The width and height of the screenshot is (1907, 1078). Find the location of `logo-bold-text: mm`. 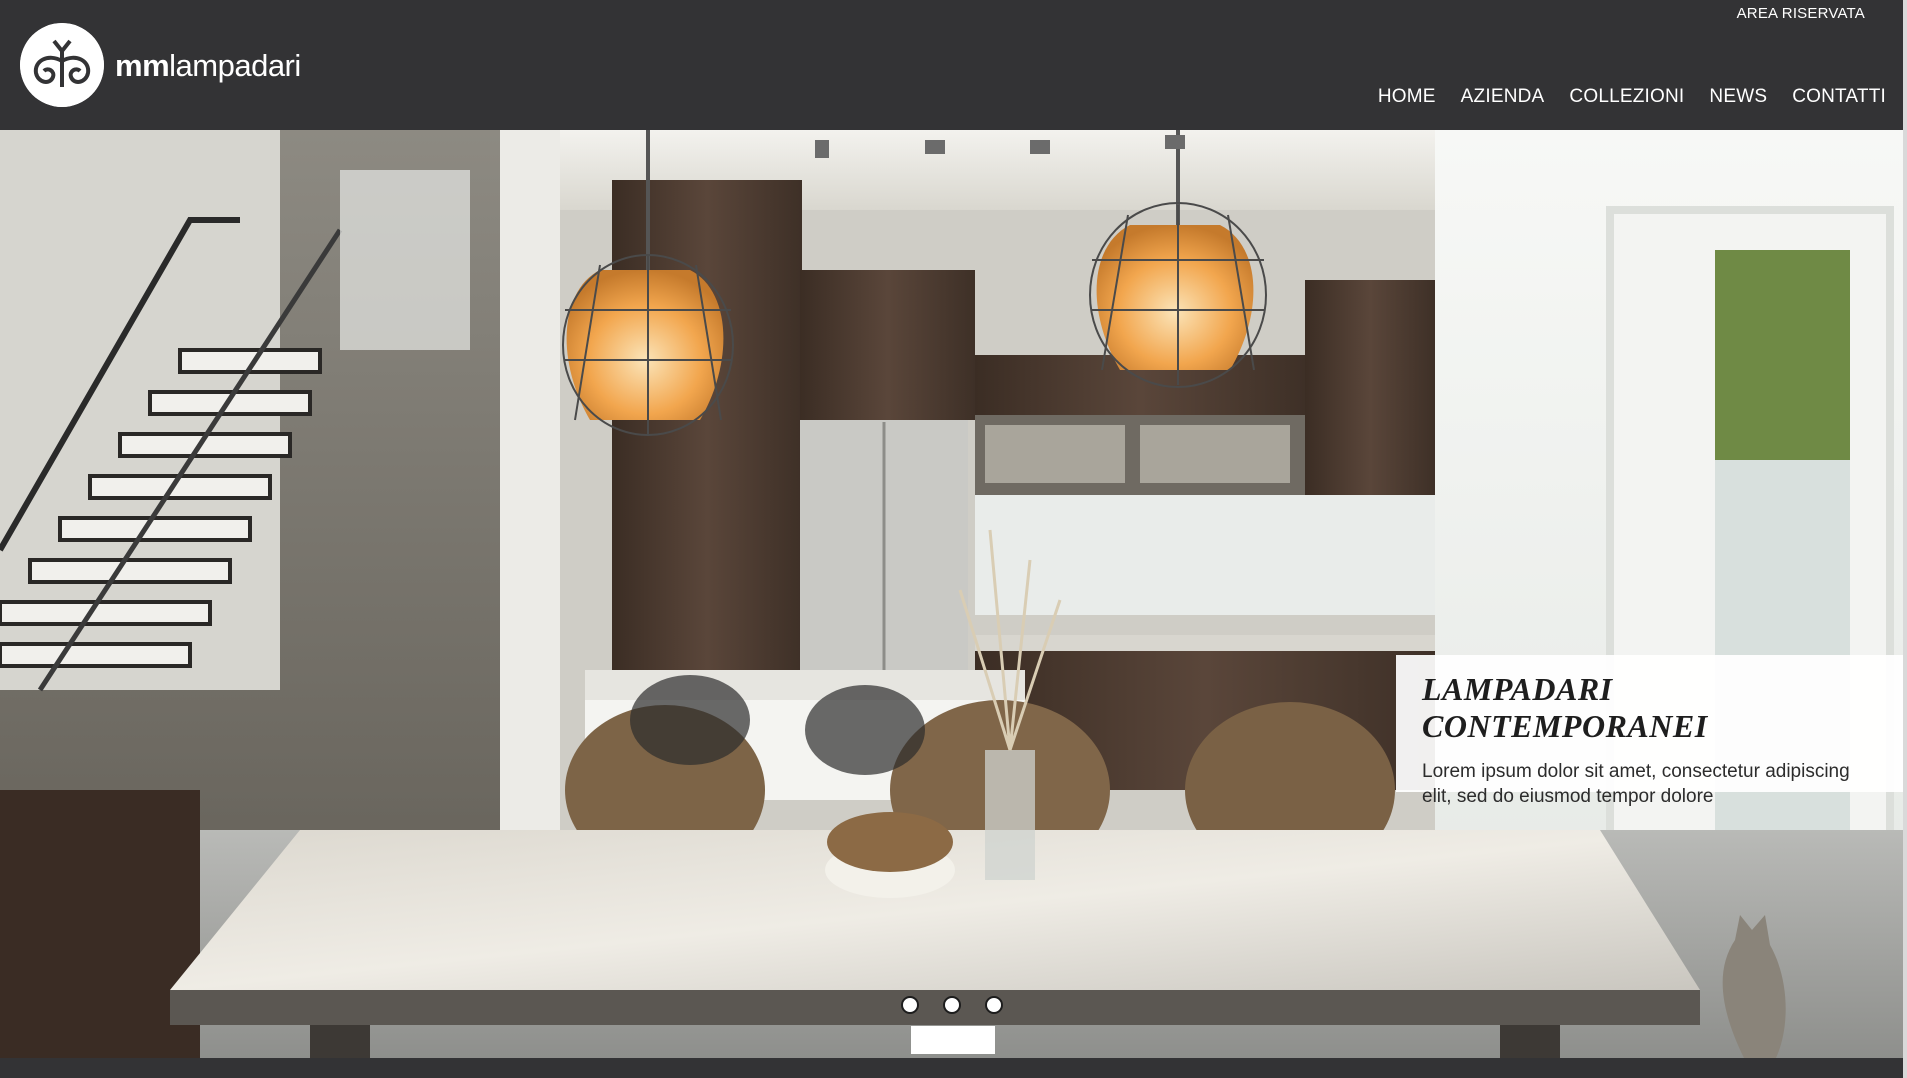

logo-bold-text: mm is located at coordinates (142, 65).